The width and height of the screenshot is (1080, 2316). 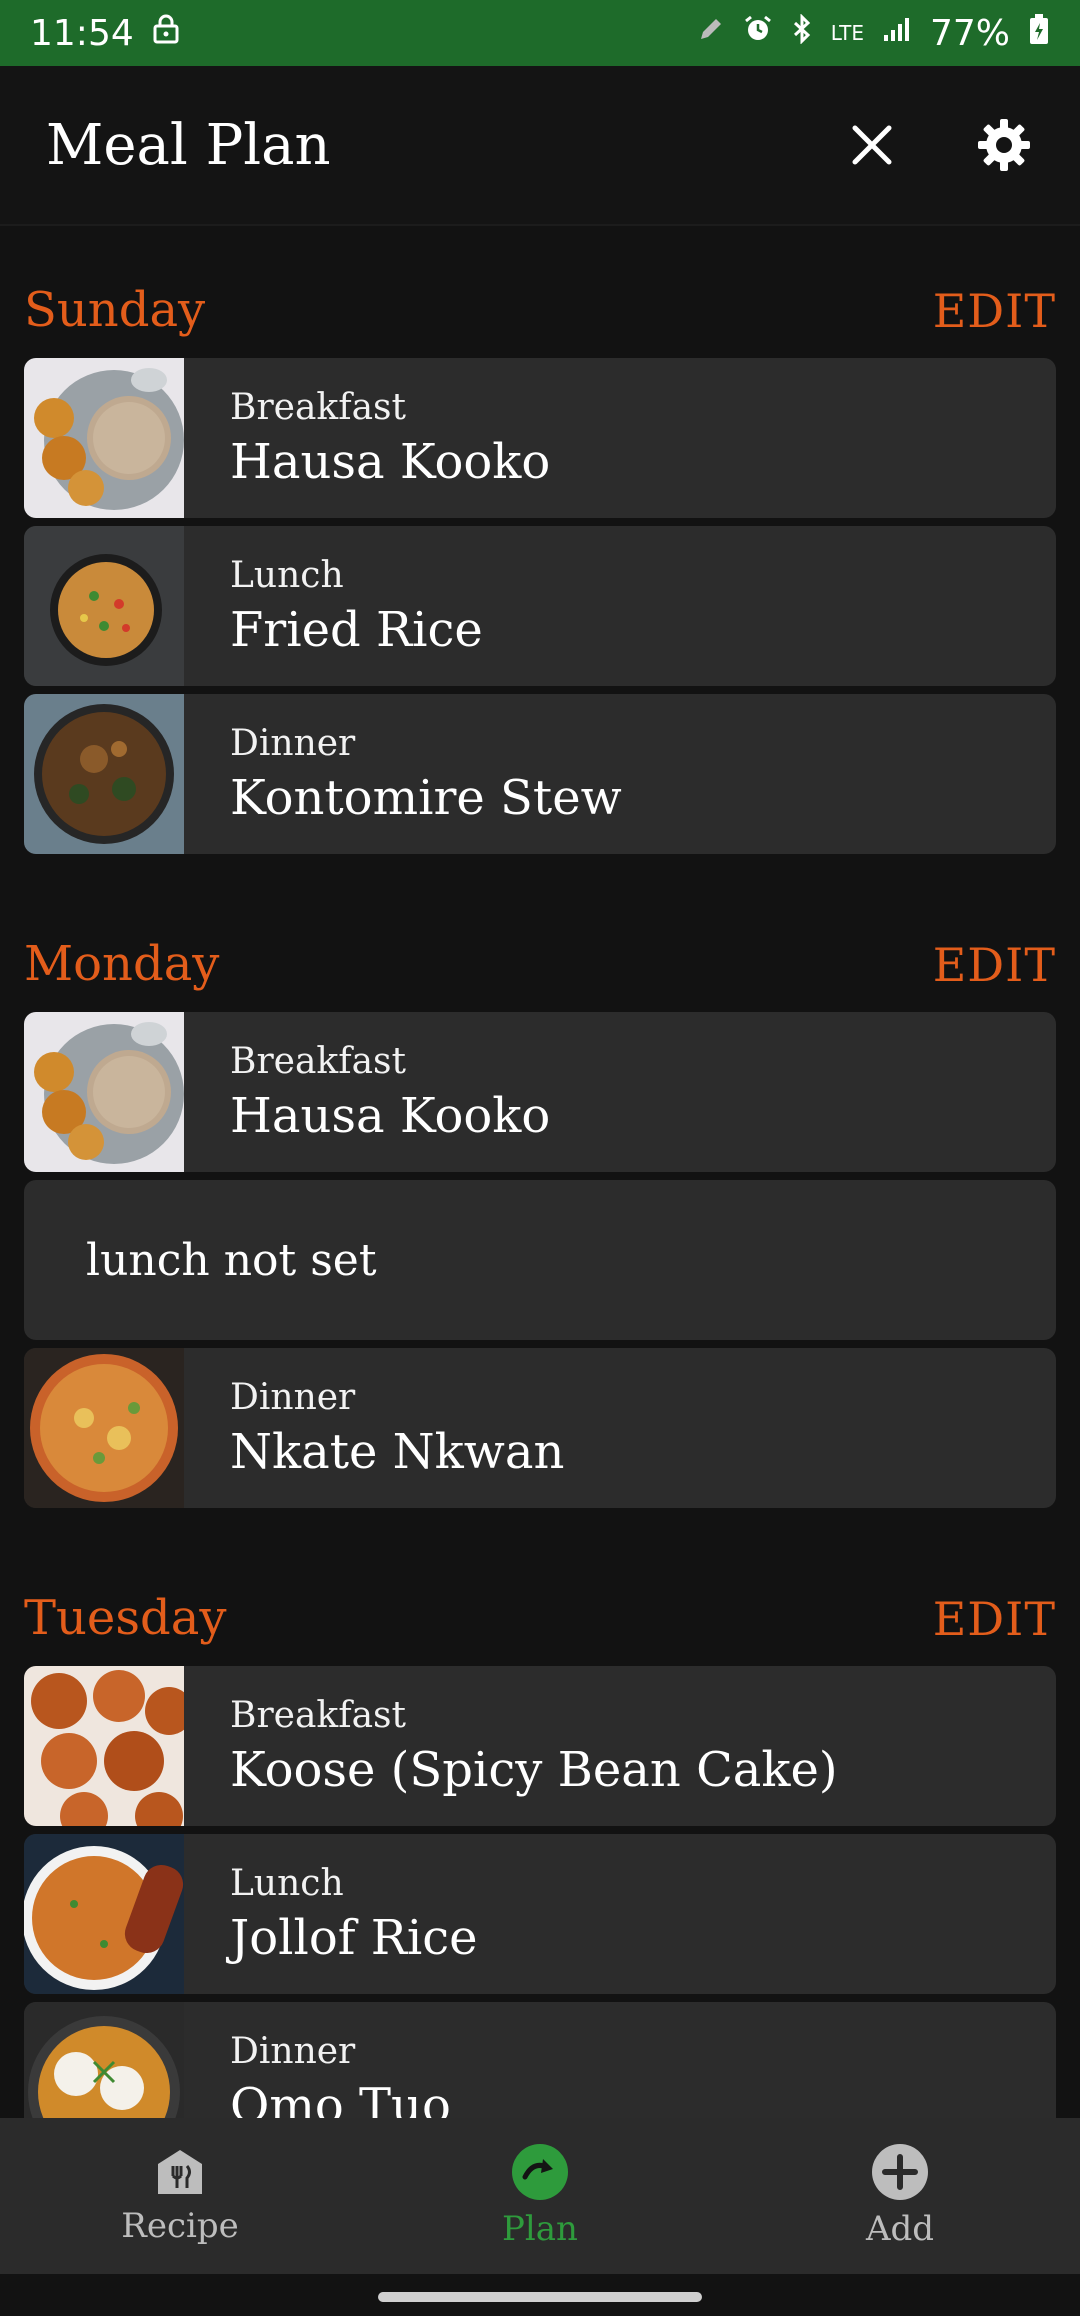 What do you see at coordinates (969, 33) in the screenshot?
I see `battery-percent: 77%` at bounding box center [969, 33].